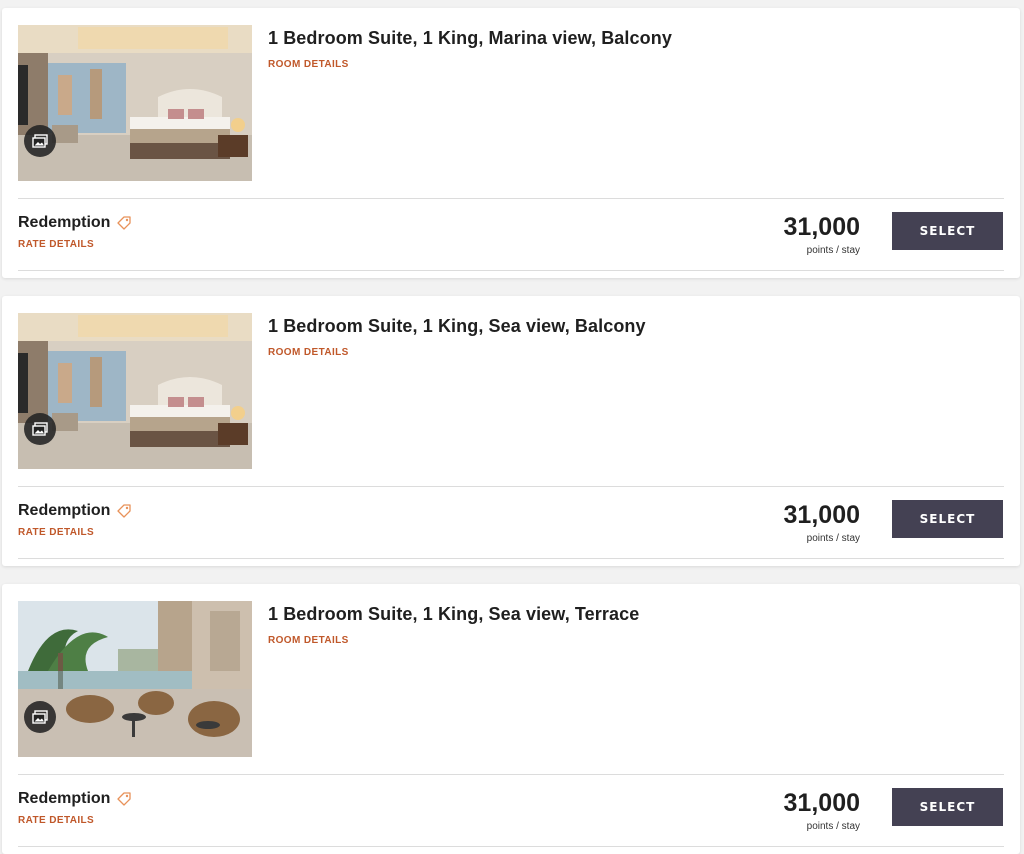 This screenshot has width=1024, height=854. I want to click on terrace-photo, so click(135, 679).